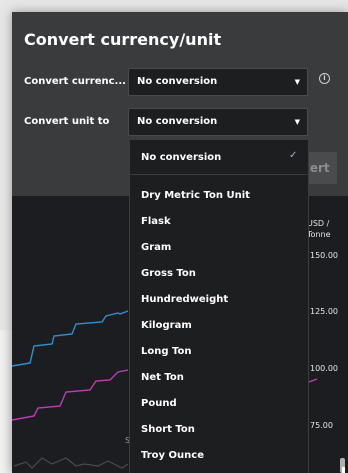  I want to click on chart-line-magenta, so click(70, 395).